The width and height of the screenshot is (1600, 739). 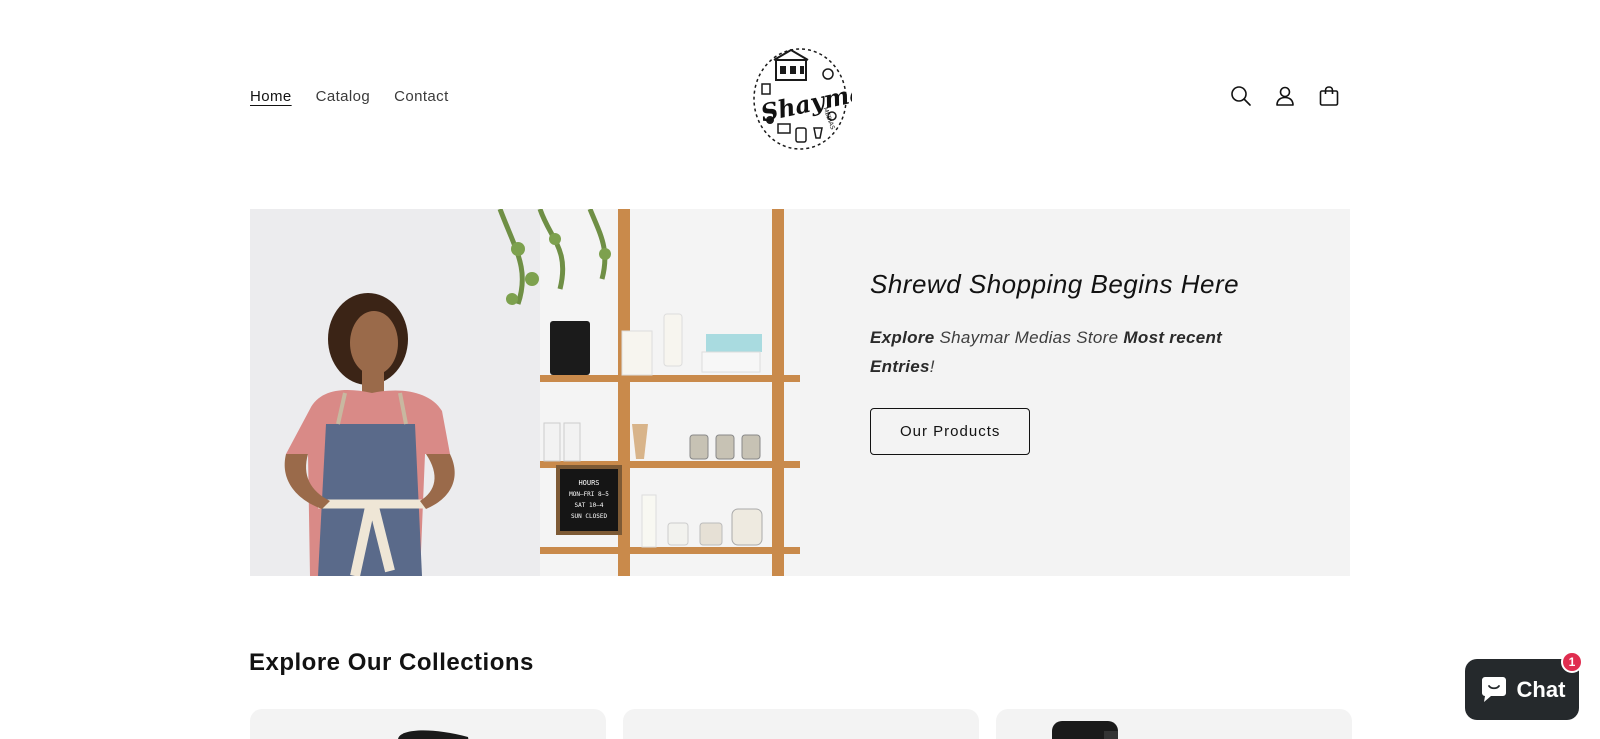 What do you see at coordinates (589, 494) in the screenshot?
I see `sign-line-2: MON—FRI 8—5` at bounding box center [589, 494].